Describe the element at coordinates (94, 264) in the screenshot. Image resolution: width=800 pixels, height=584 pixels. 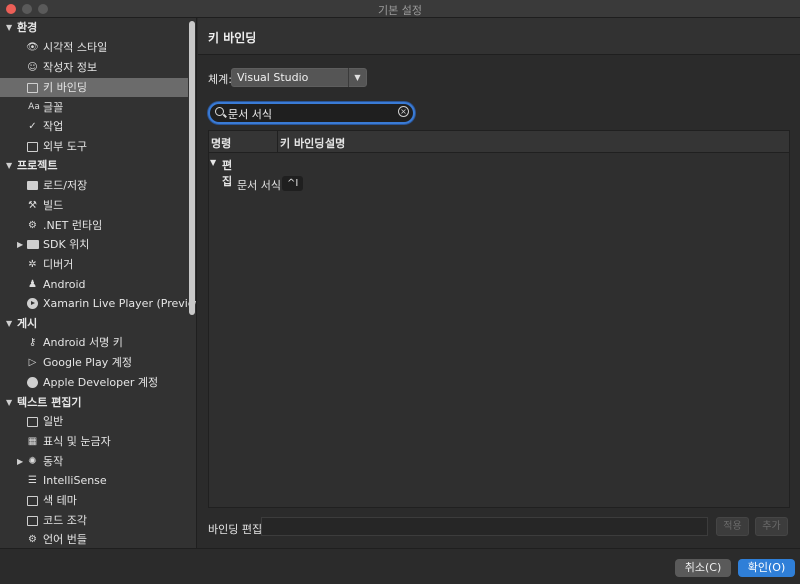
I see `sidebar-item-debugger: ✲ 디버거` at that location.